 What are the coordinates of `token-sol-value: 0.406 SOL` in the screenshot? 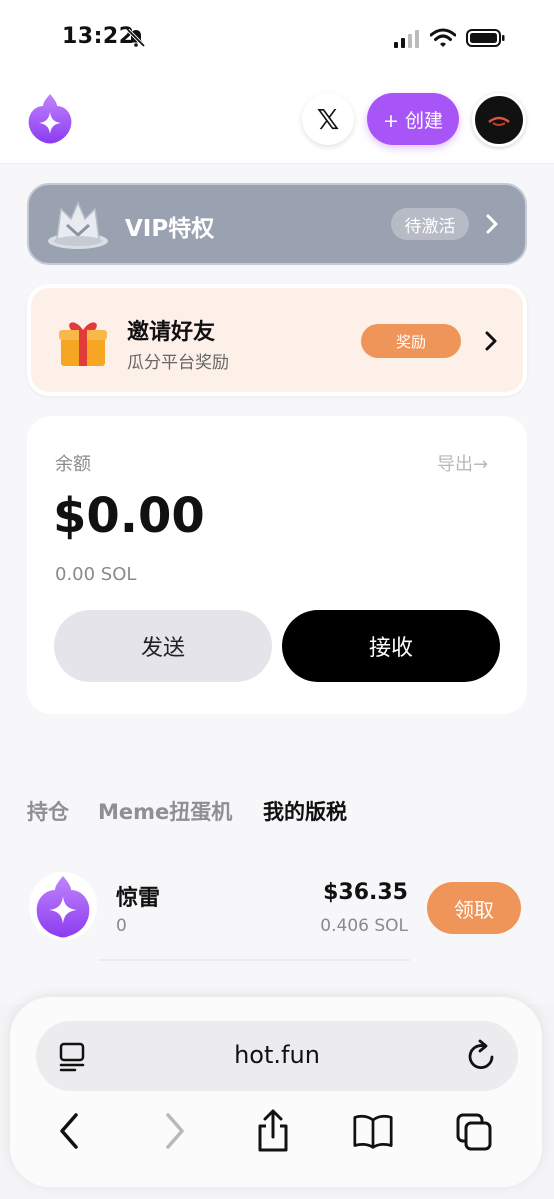 It's located at (364, 926).